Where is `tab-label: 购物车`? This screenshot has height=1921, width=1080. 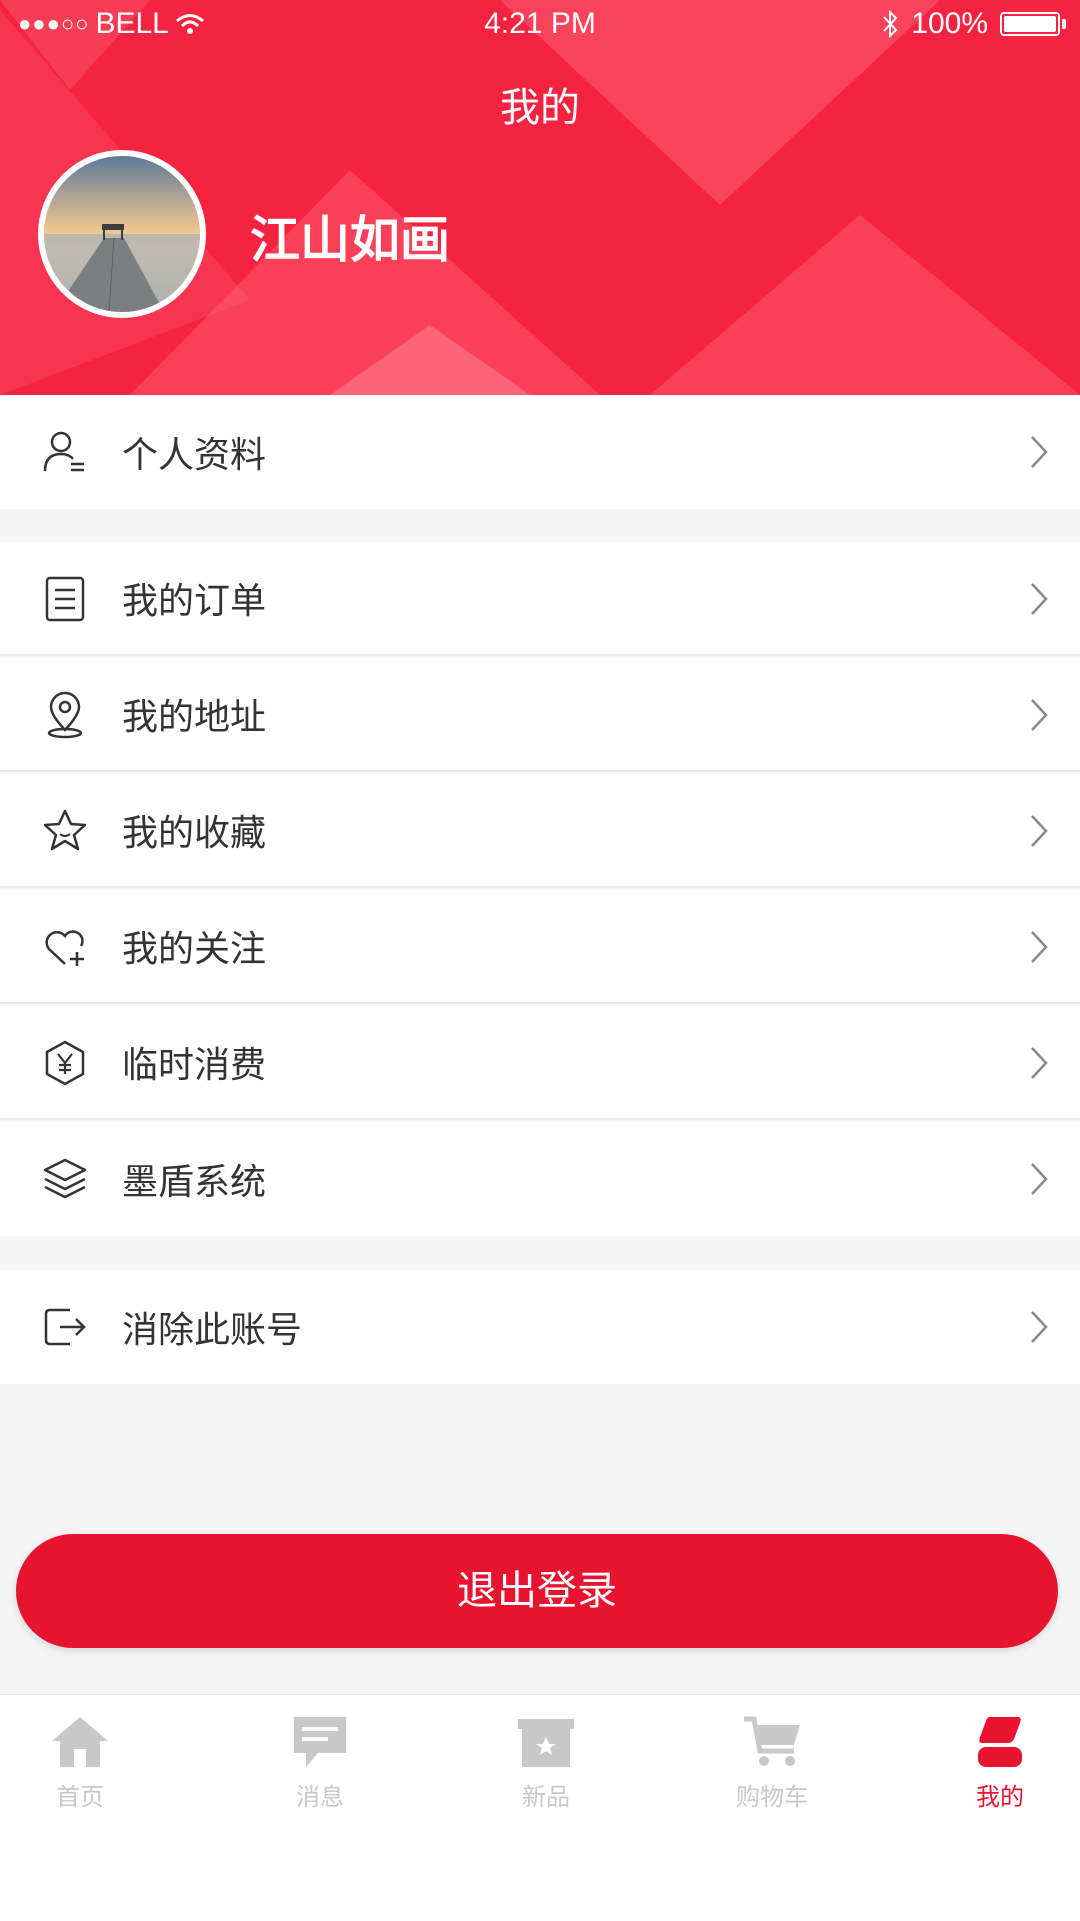
tab-label: 购物车 is located at coordinates (772, 1797).